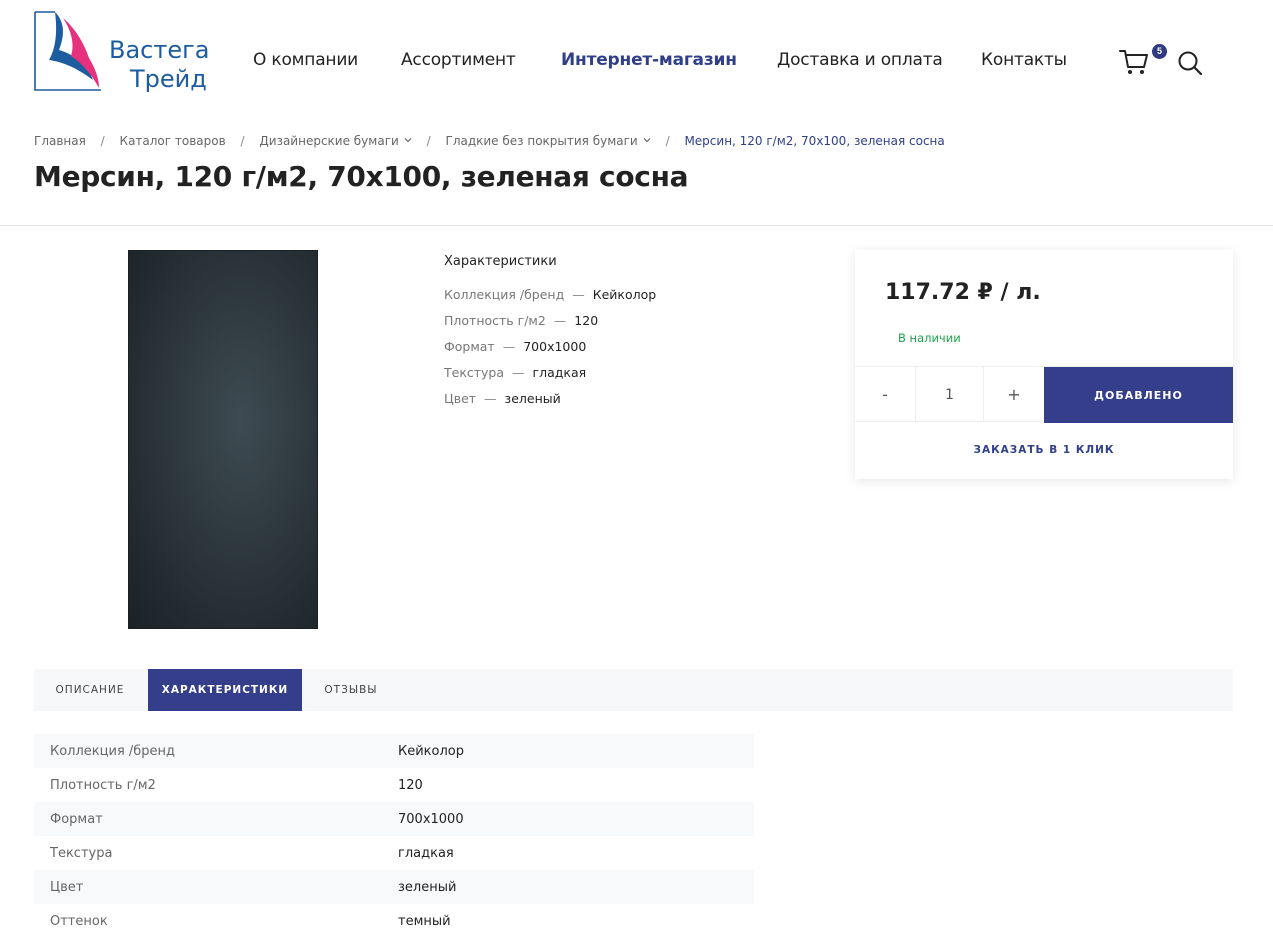 This screenshot has width=1273, height=950. I want to click on stock-status: В наличии, so click(929, 338).